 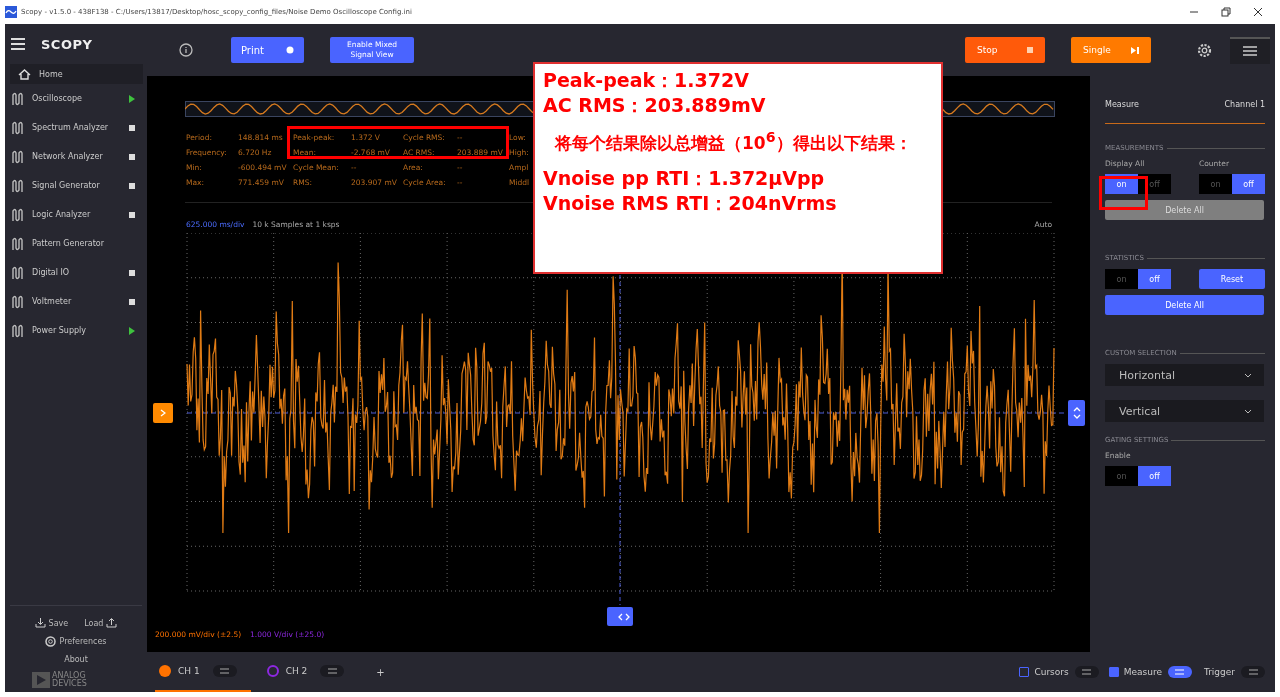 I want to click on preferences-button: Preferences, so click(x=76, y=641).